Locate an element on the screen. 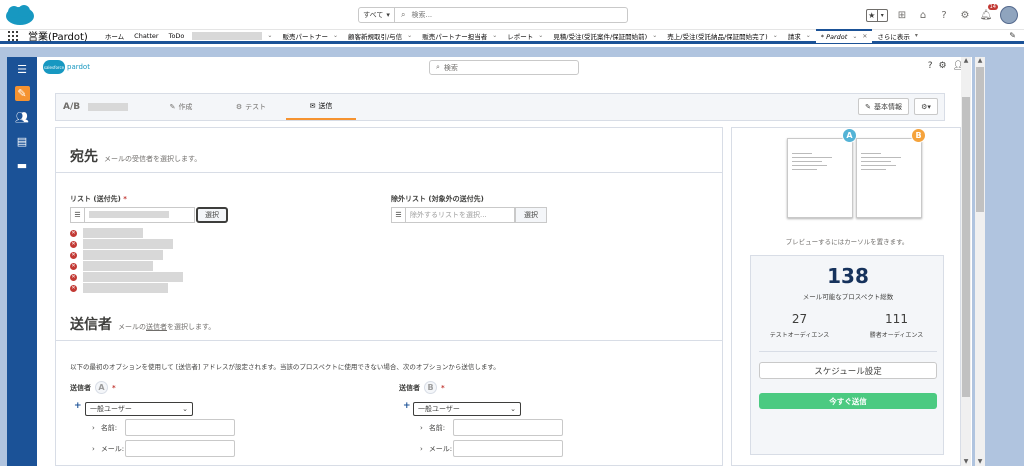 The height and width of the screenshot is (466, 1024). salesforce-cloud-icon: salesforce is located at coordinates (54, 67).